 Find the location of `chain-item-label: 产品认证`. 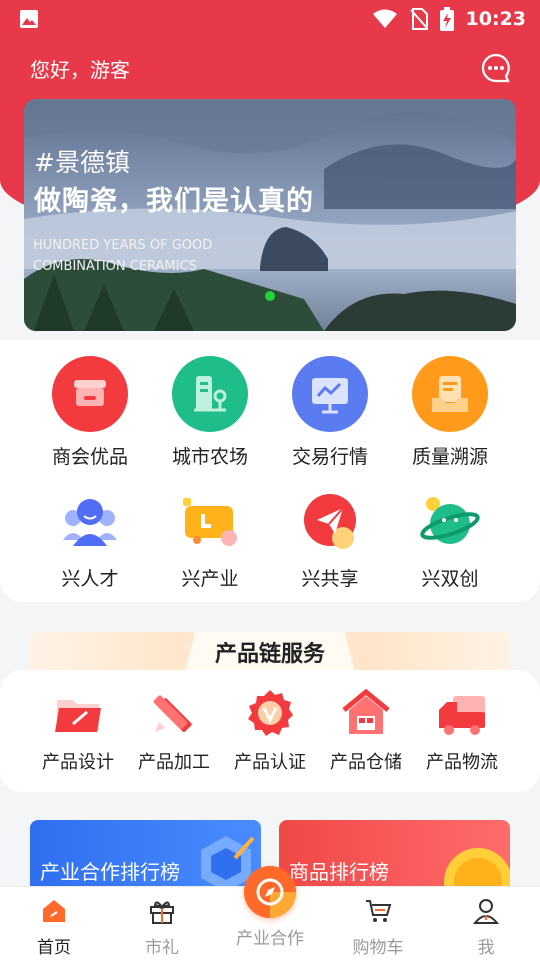

chain-item-label: 产品认证 is located at coordinates (270, 762).